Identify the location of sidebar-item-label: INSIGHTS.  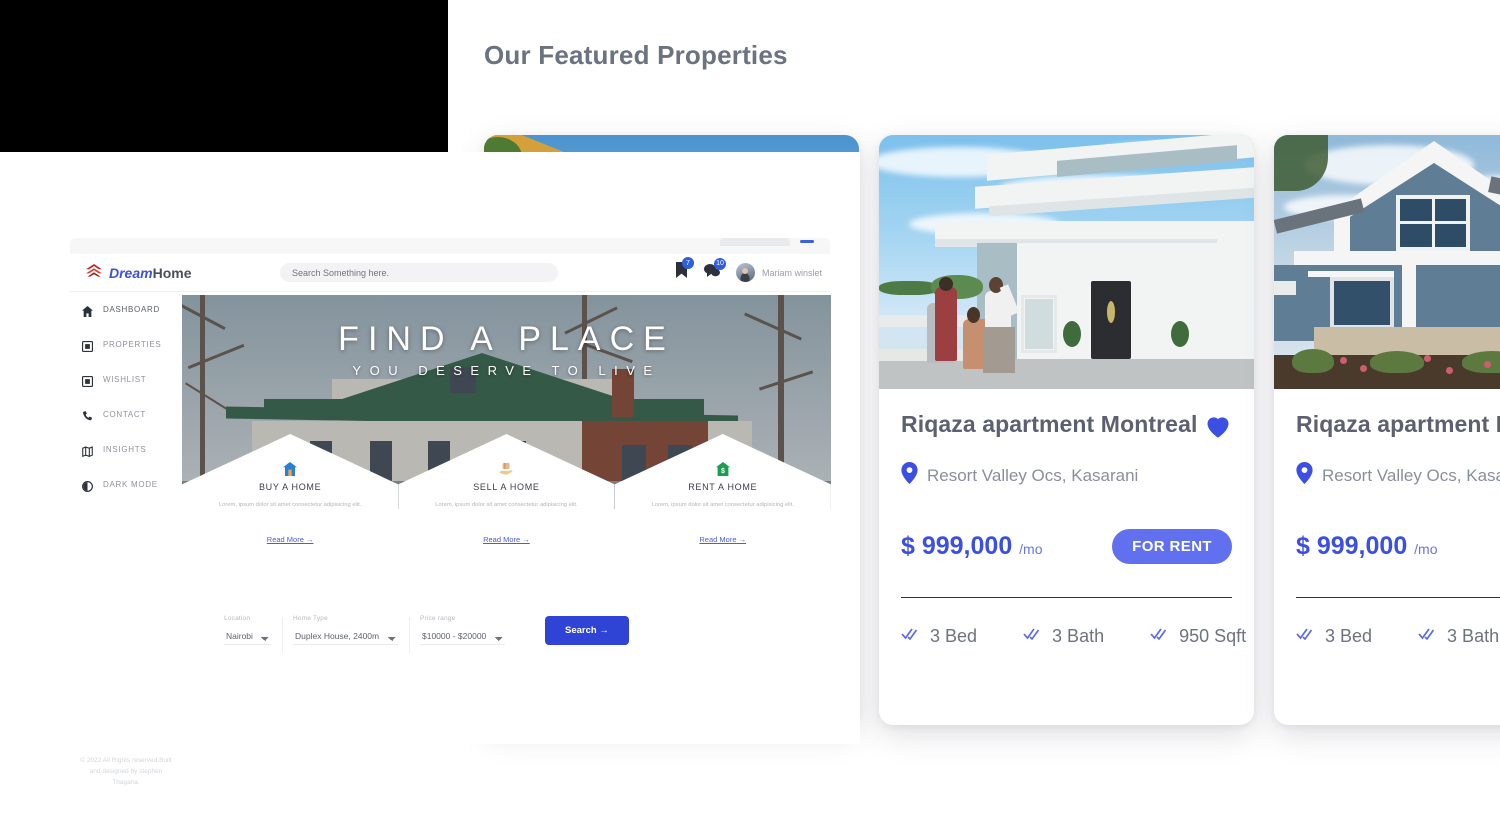
(125, 449).